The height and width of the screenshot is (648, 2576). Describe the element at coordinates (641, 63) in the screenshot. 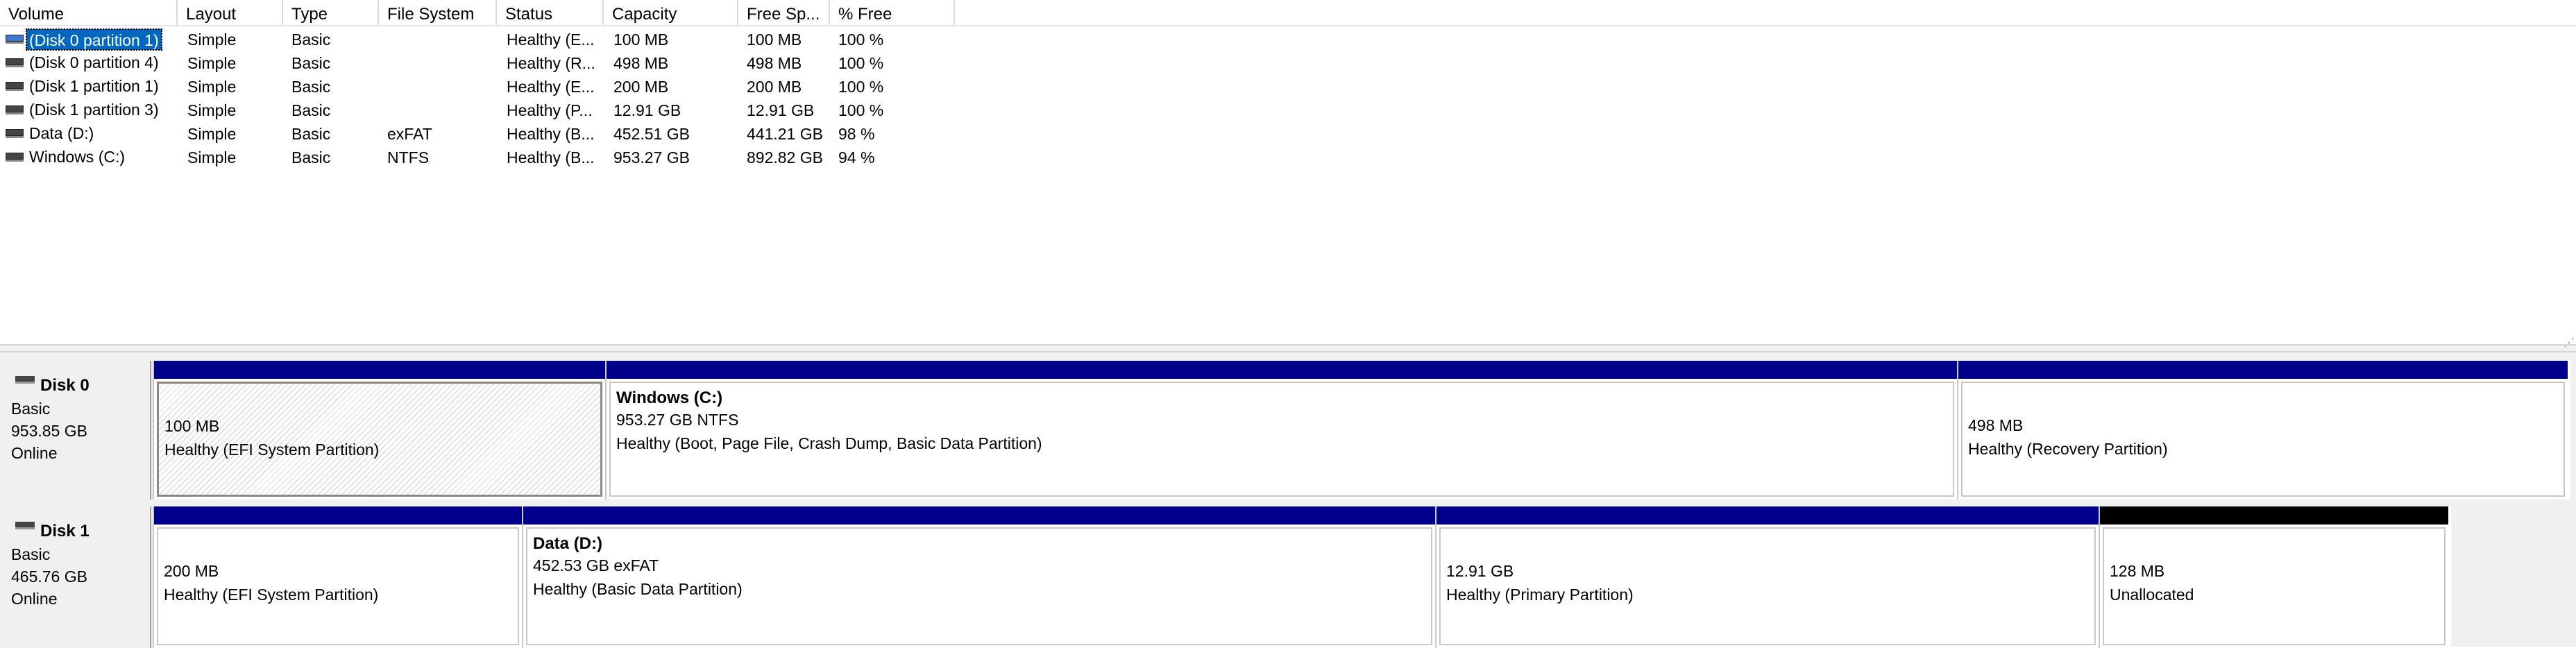

I see `capacity-cell: 498 MB` at that location.